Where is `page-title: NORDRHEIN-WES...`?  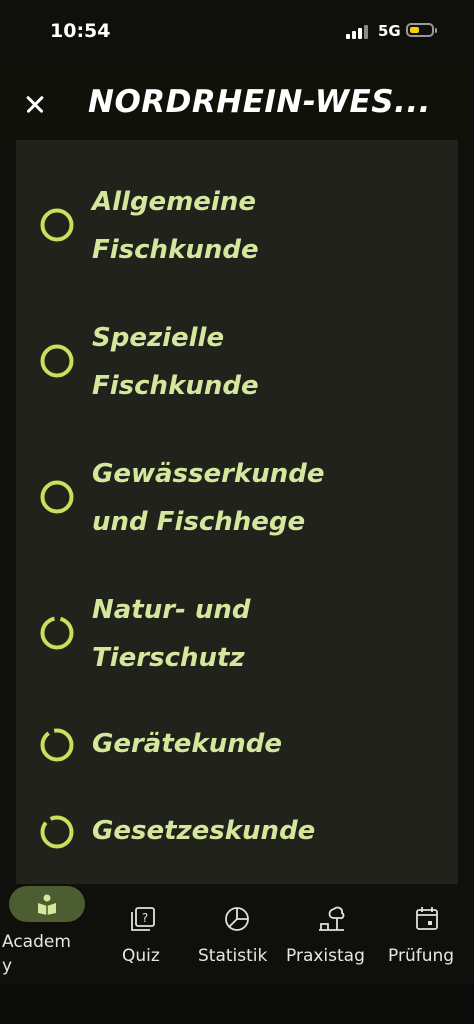 page-title: NORDRHEIN-WES... is located at coordinates (259, 102).